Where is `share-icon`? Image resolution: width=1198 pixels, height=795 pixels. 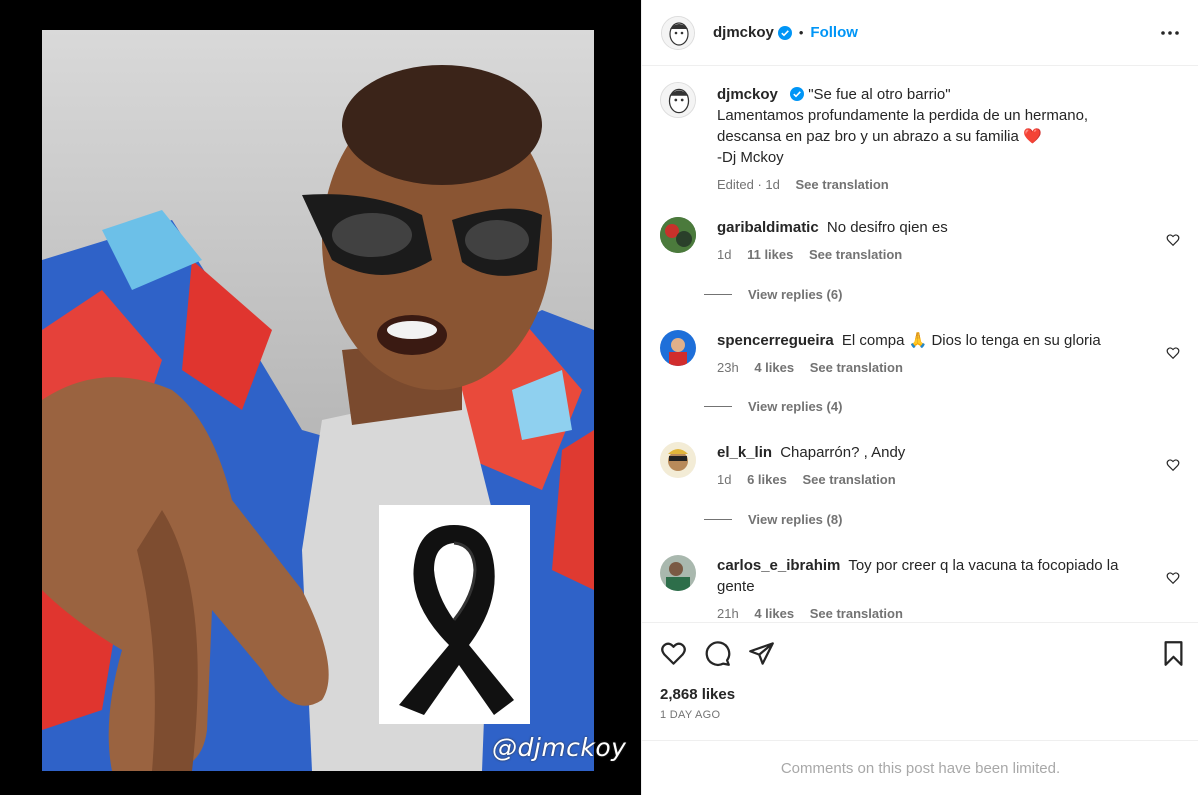 share-icon is located at coordinates (761, 653).